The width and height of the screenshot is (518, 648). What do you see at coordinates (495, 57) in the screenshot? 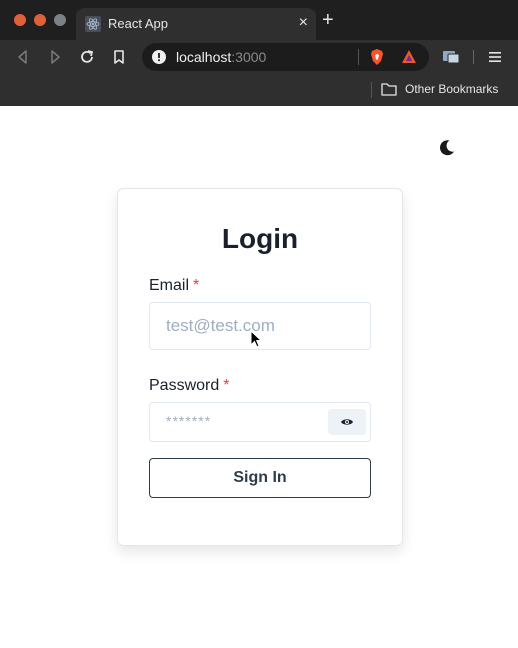
I see `menu-icon` at bounding box center [495, 57].